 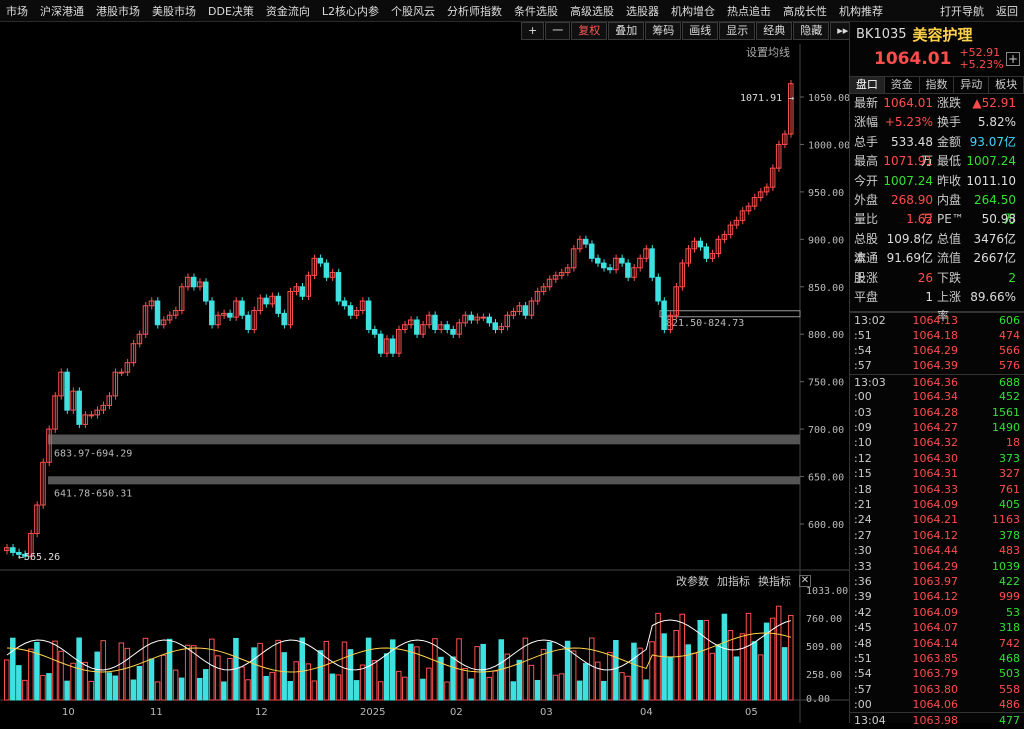 What do you see at coordinates (174, 11) in the screenshot?
I see `menu-item-3: 美股市场` at bounding box center [174, 11].